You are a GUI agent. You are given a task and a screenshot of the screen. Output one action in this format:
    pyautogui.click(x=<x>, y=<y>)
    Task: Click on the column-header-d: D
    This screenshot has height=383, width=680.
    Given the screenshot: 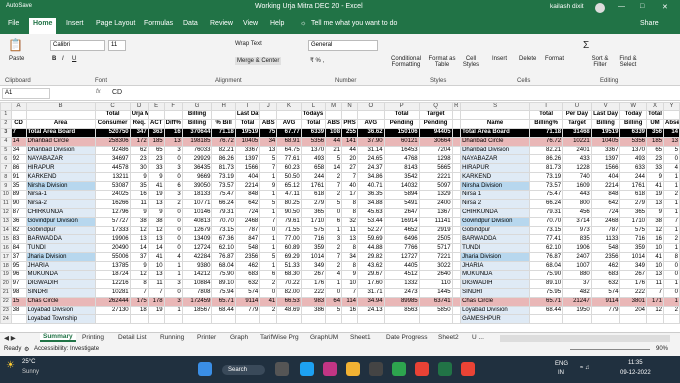 What is the action you would take?
    pyautogui.click(x=139, y=106)
    